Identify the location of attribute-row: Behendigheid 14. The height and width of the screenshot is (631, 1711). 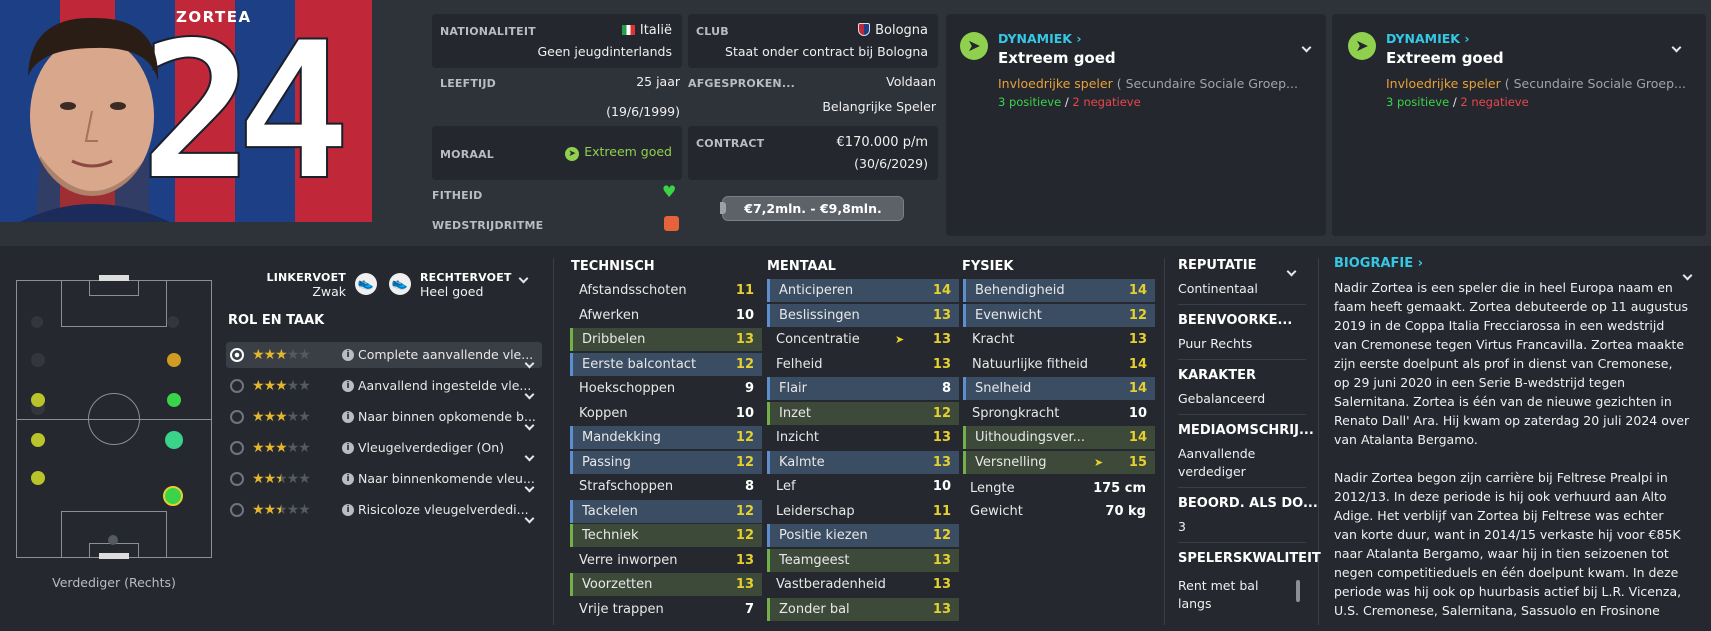
(1059, 290).